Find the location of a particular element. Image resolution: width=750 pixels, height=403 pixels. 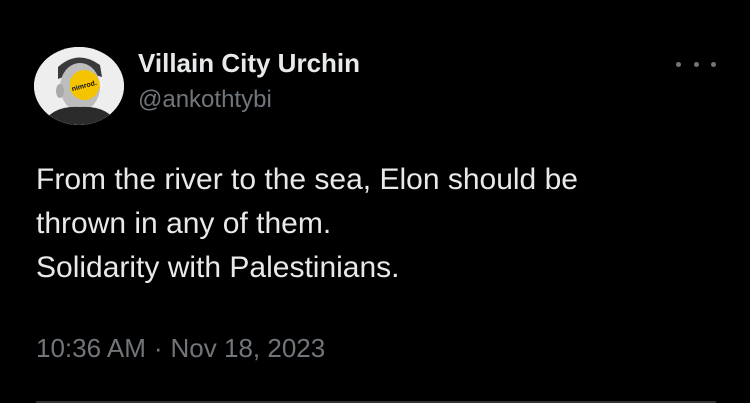

tweet-date: Nov 18, 2023 is located at coordinates (248, 348).